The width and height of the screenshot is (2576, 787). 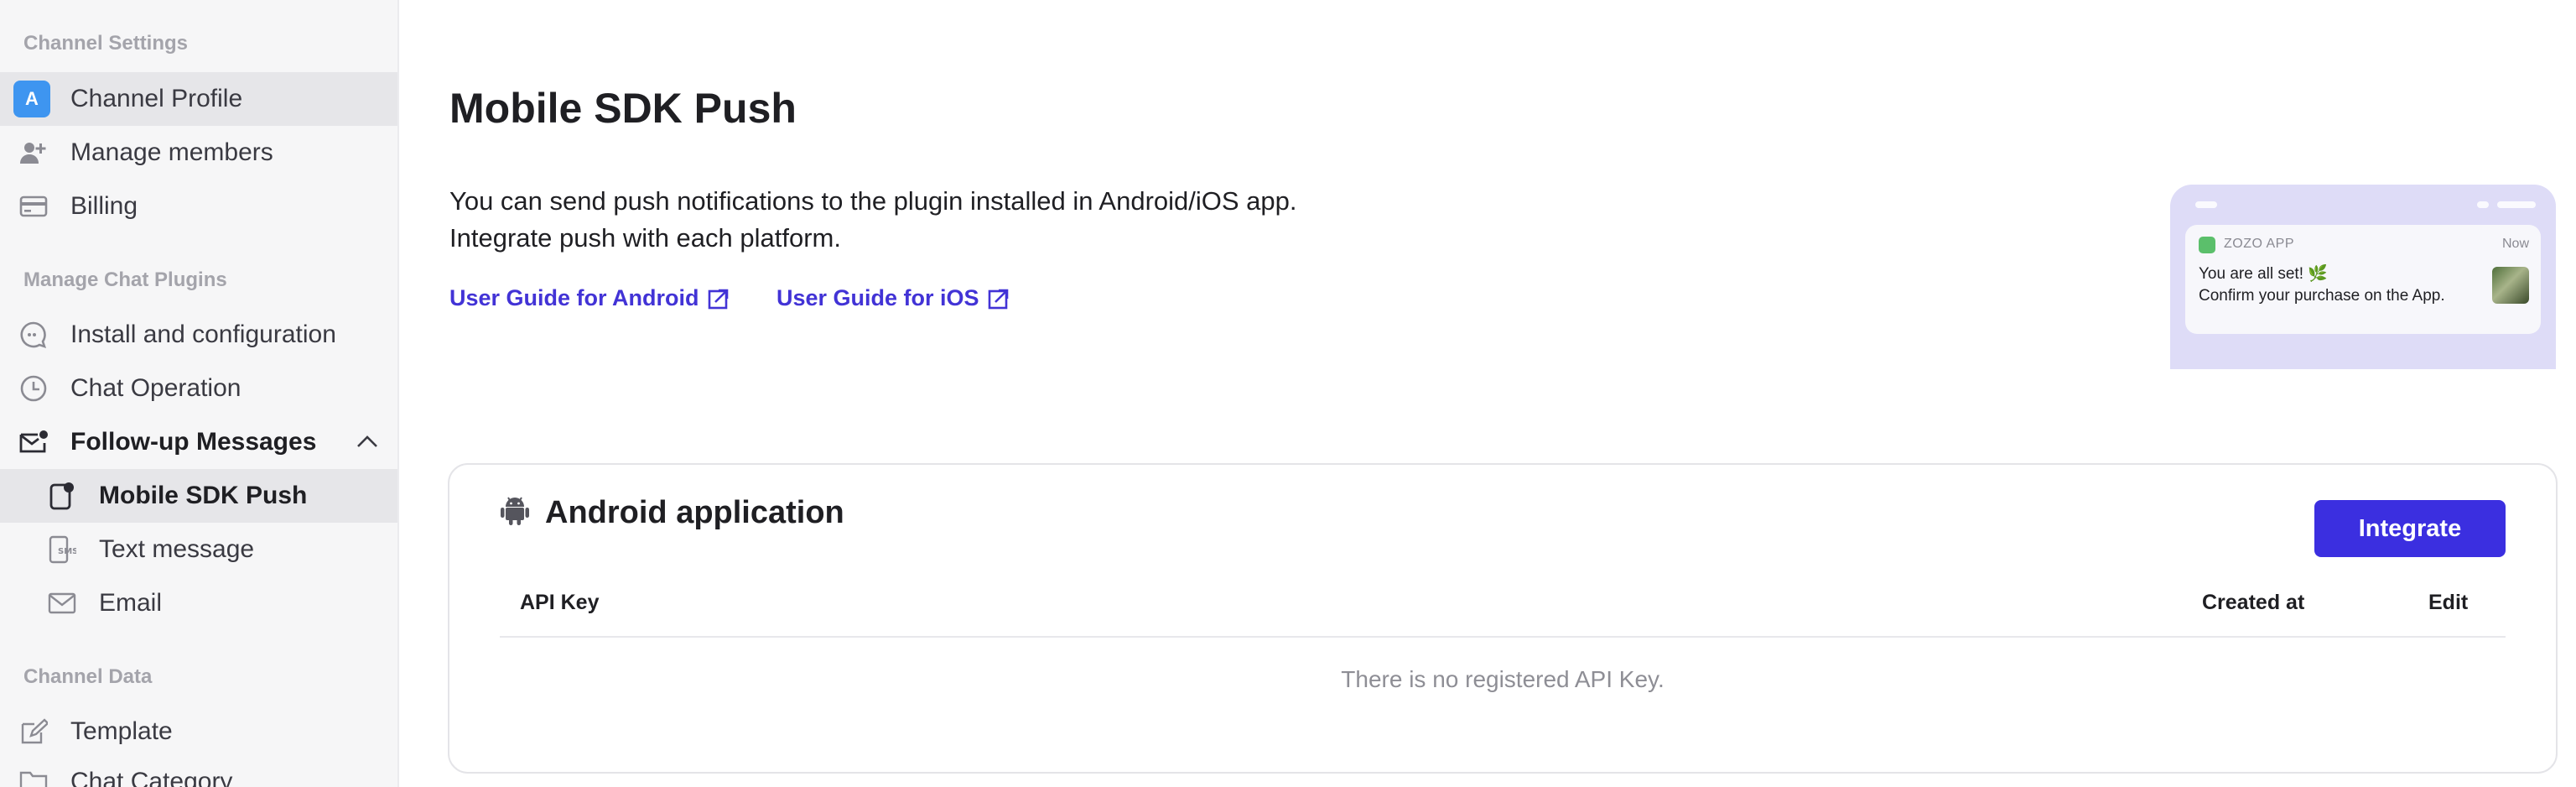 What do you see at coordinates (2322, 296) in the screenshot?
I see `notification-line-2: Confirm your purchase on the App.` at bounding box center [2322, 296].